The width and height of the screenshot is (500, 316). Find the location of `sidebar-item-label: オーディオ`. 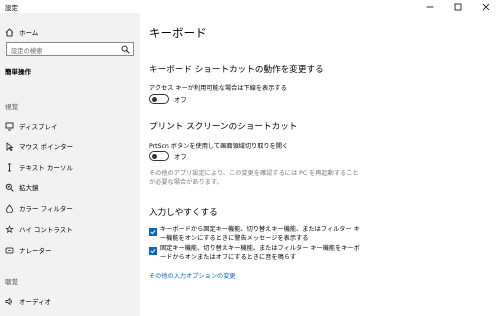

sidebar-item-label: オーディオ is located at coordinates (35, 302).